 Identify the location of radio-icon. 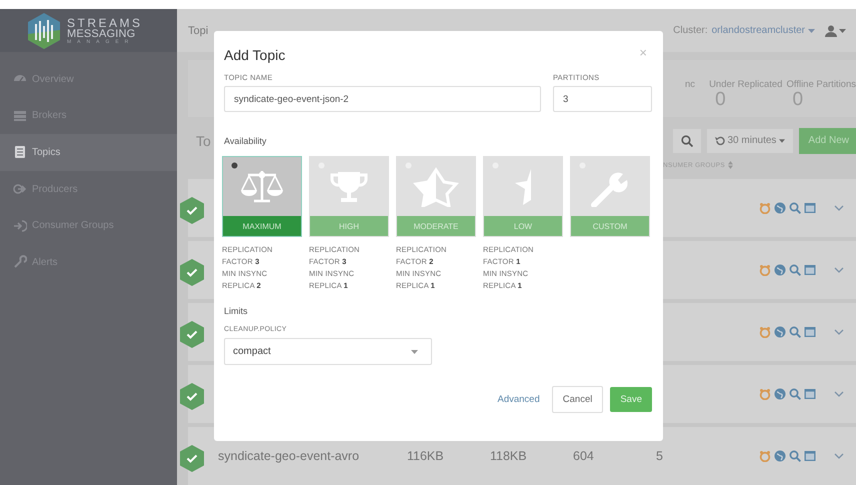
(234, 165).